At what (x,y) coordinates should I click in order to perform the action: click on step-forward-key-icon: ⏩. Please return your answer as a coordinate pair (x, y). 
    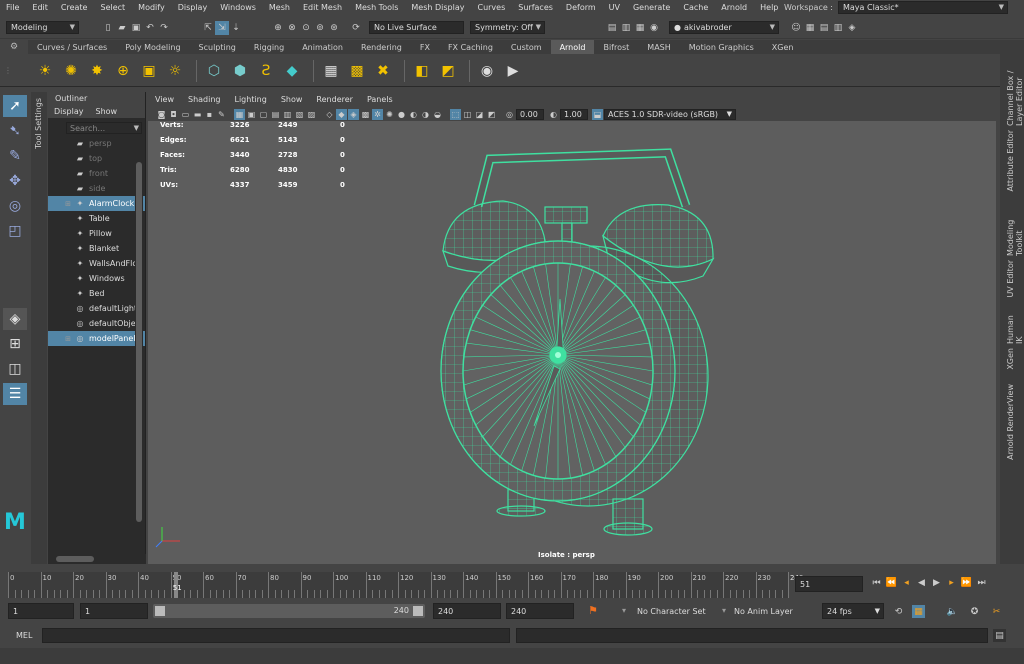
    Looking at the image, I should click on (966, 582).